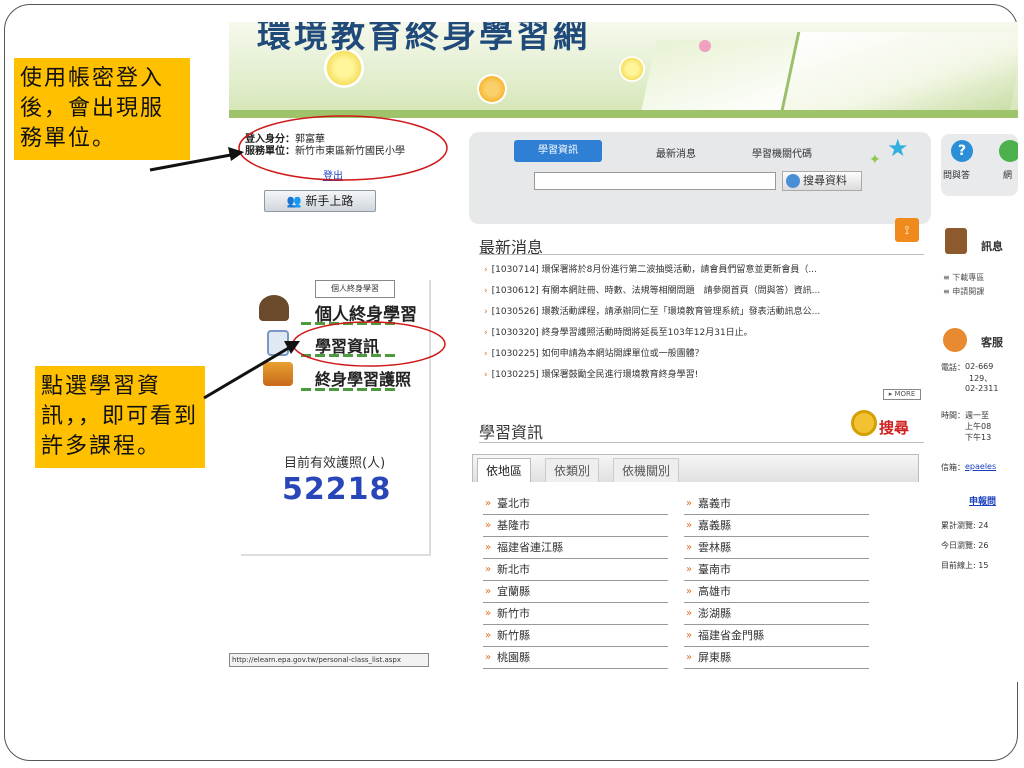 This screenshot has height=768, width=1024. Describe the element at coordinates (558, 151) in the screenshot. I see `search-tab-learning-info: 學習資訊` at that location.